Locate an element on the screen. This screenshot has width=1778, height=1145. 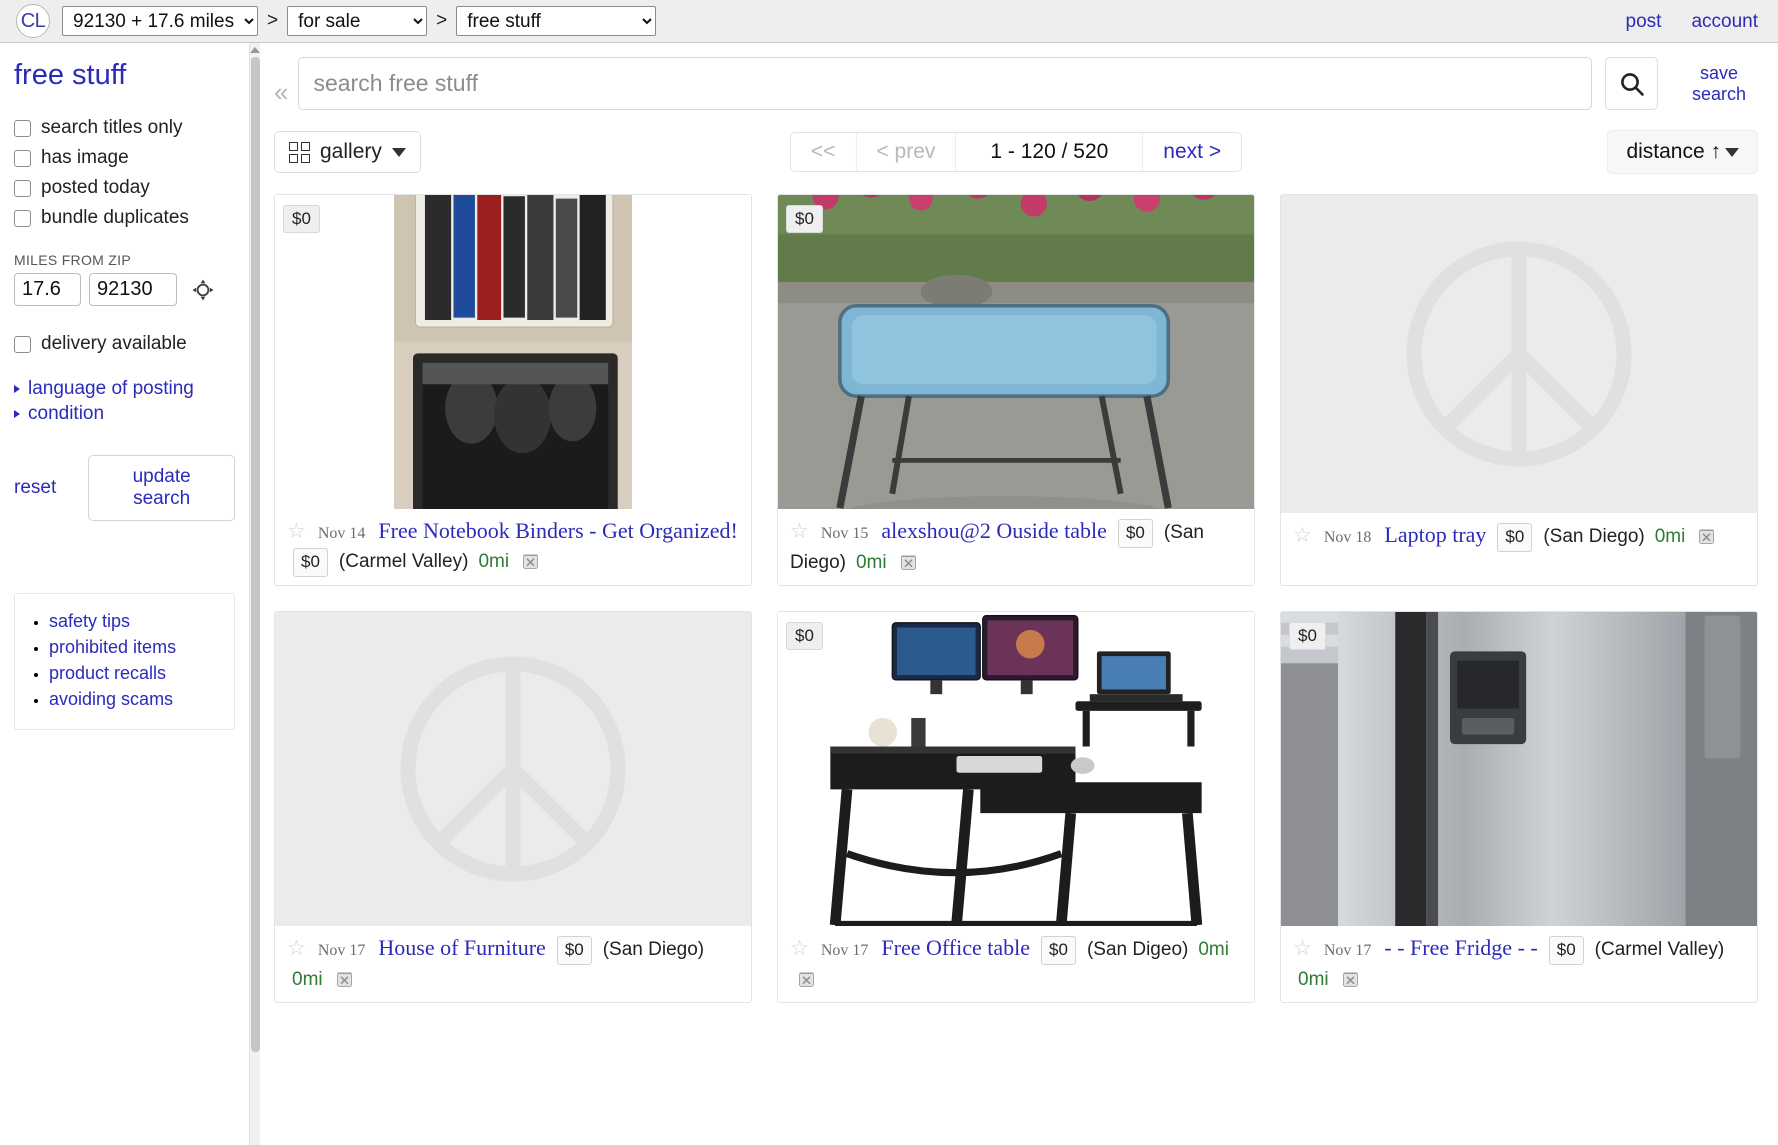
checkbox-delivery-available is located at coordinates (22, 344).